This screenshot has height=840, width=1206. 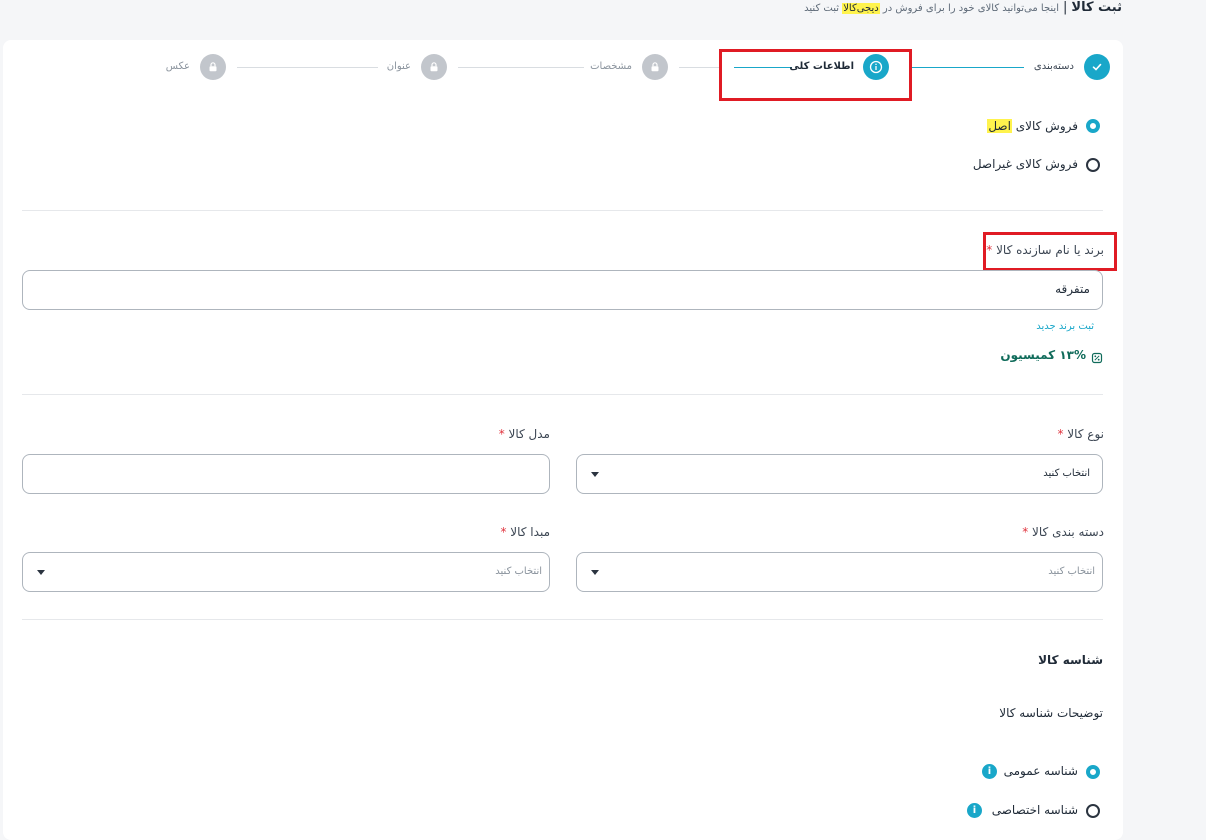 I want to click on category-placeholder: انتخاب کنید, so click(x=1071, y=571).